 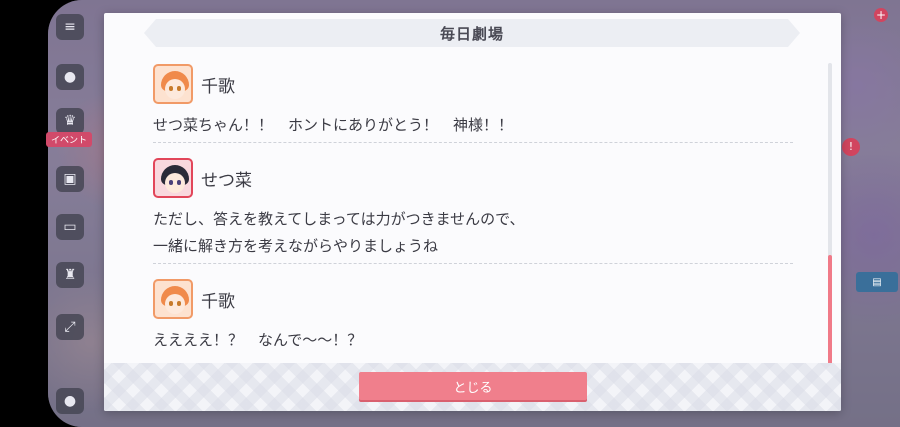 What do you see at coordinates (70, 227) in the screenshot?
I see `monitor-icon: ▭` at bounding box center [70, 227].